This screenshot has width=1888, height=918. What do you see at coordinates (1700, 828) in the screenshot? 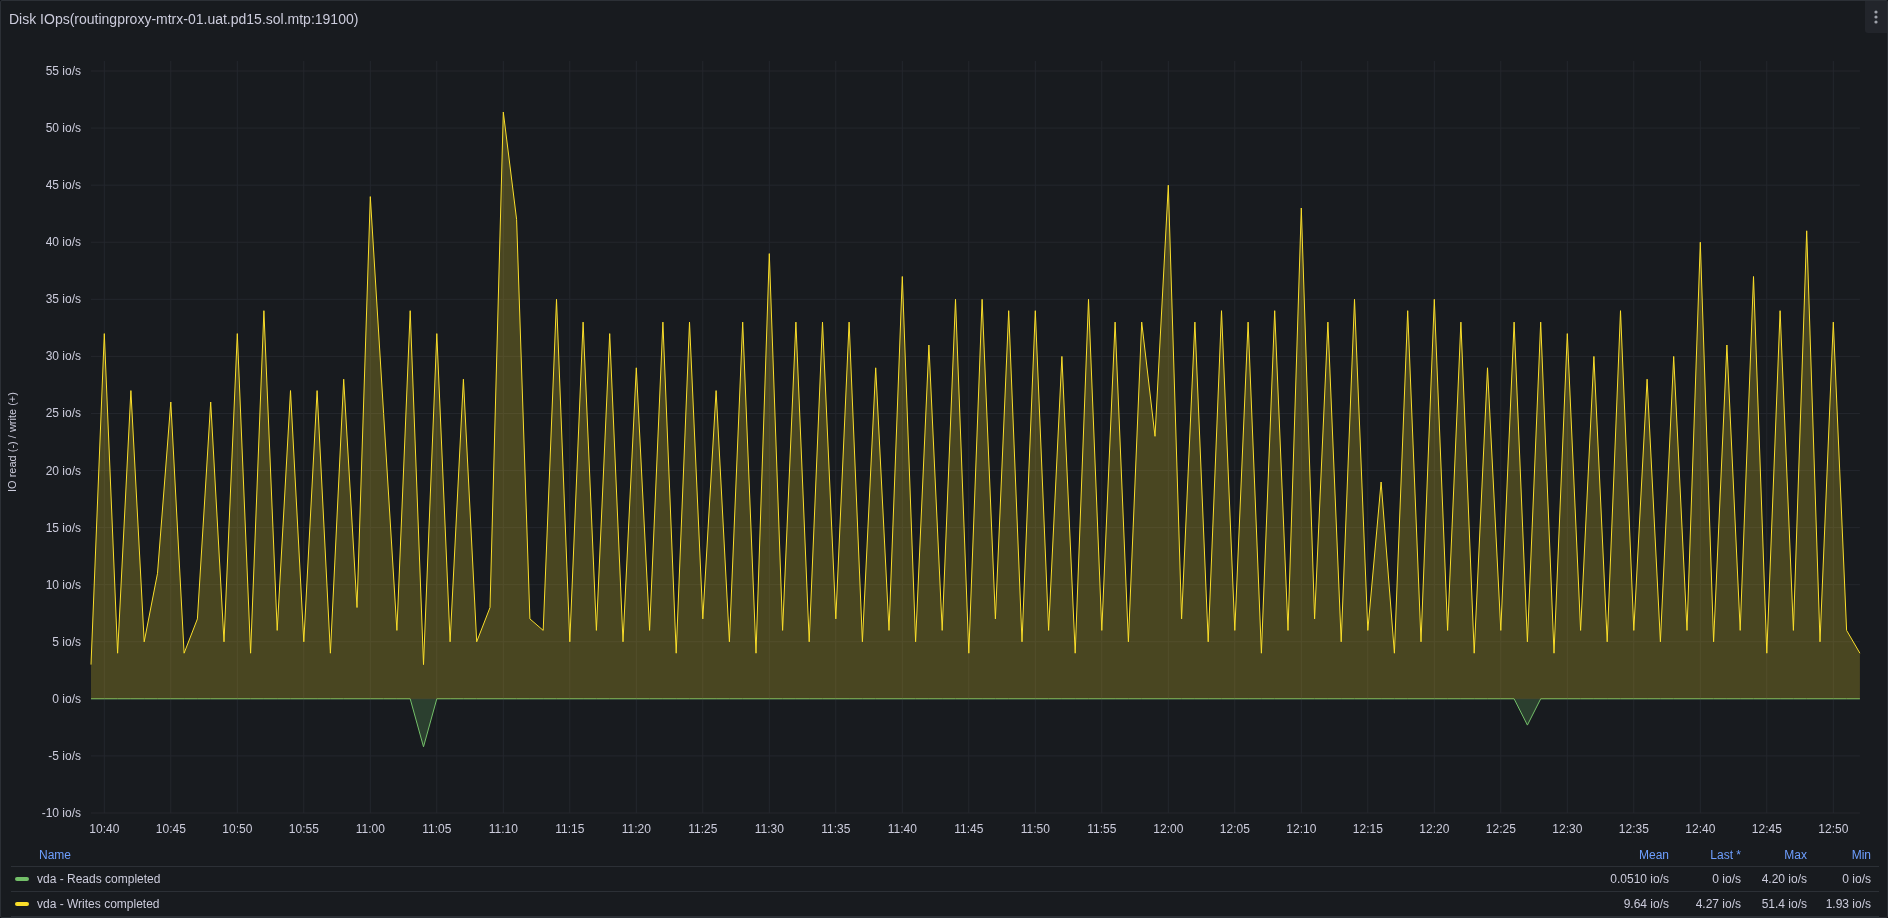
I see `axis-tick-label: 12:40` at bounding box center [1700, 828].